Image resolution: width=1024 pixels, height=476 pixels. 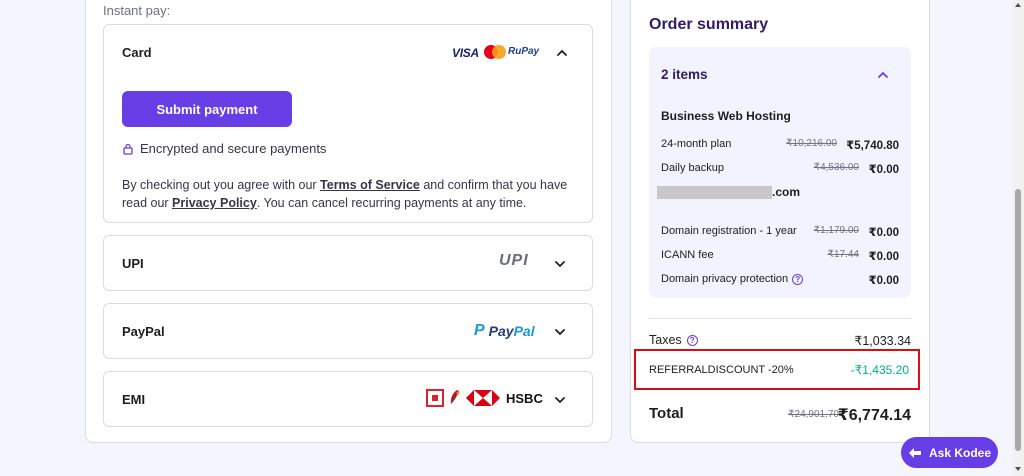 I want to click on product-name: Business Web Hosting, so click(x=726, y=116).